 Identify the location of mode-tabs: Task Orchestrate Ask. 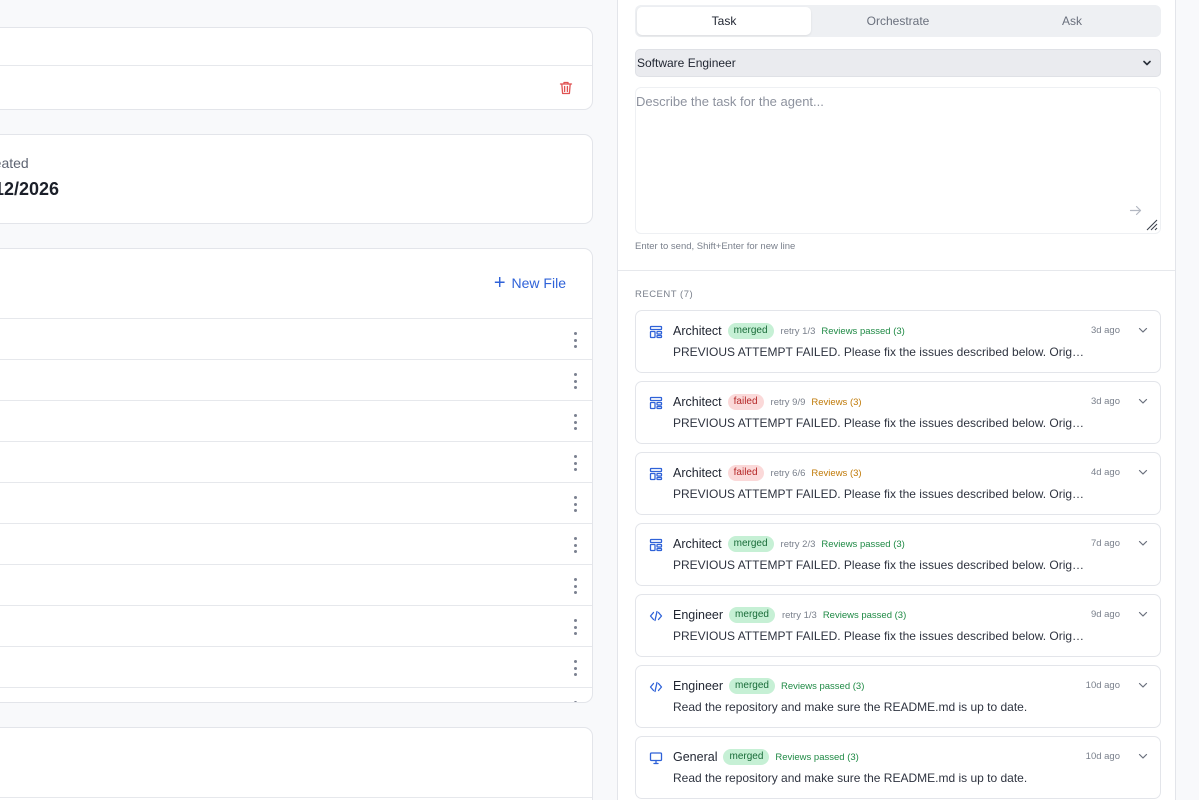
(898, 21).